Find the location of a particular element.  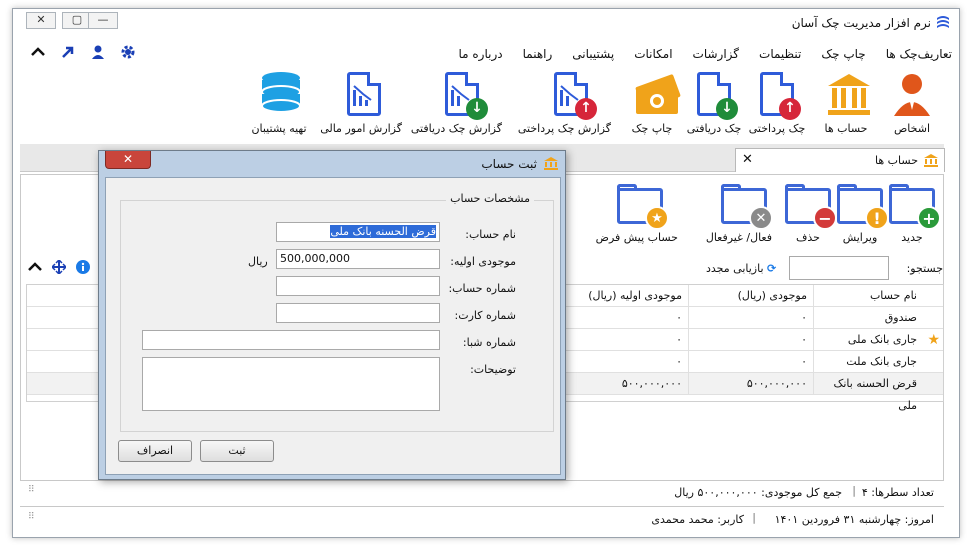

ribbon-received-report-label: گزارش چک دریافتی is located at coordinates (456, 128).